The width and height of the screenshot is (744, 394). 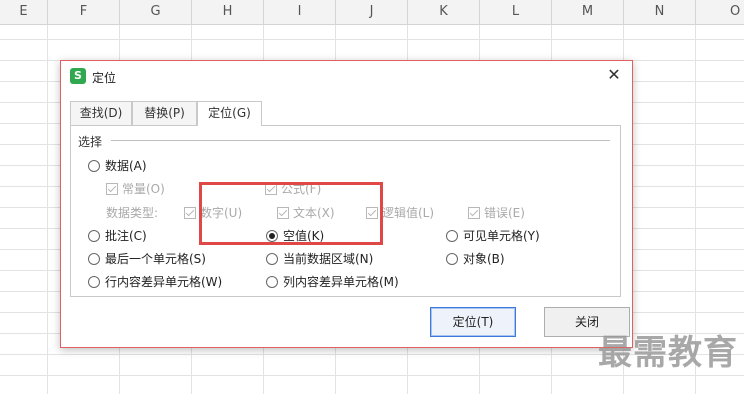 I want to click on watermark-logo: 最需教育, so click(x=668, y=353).